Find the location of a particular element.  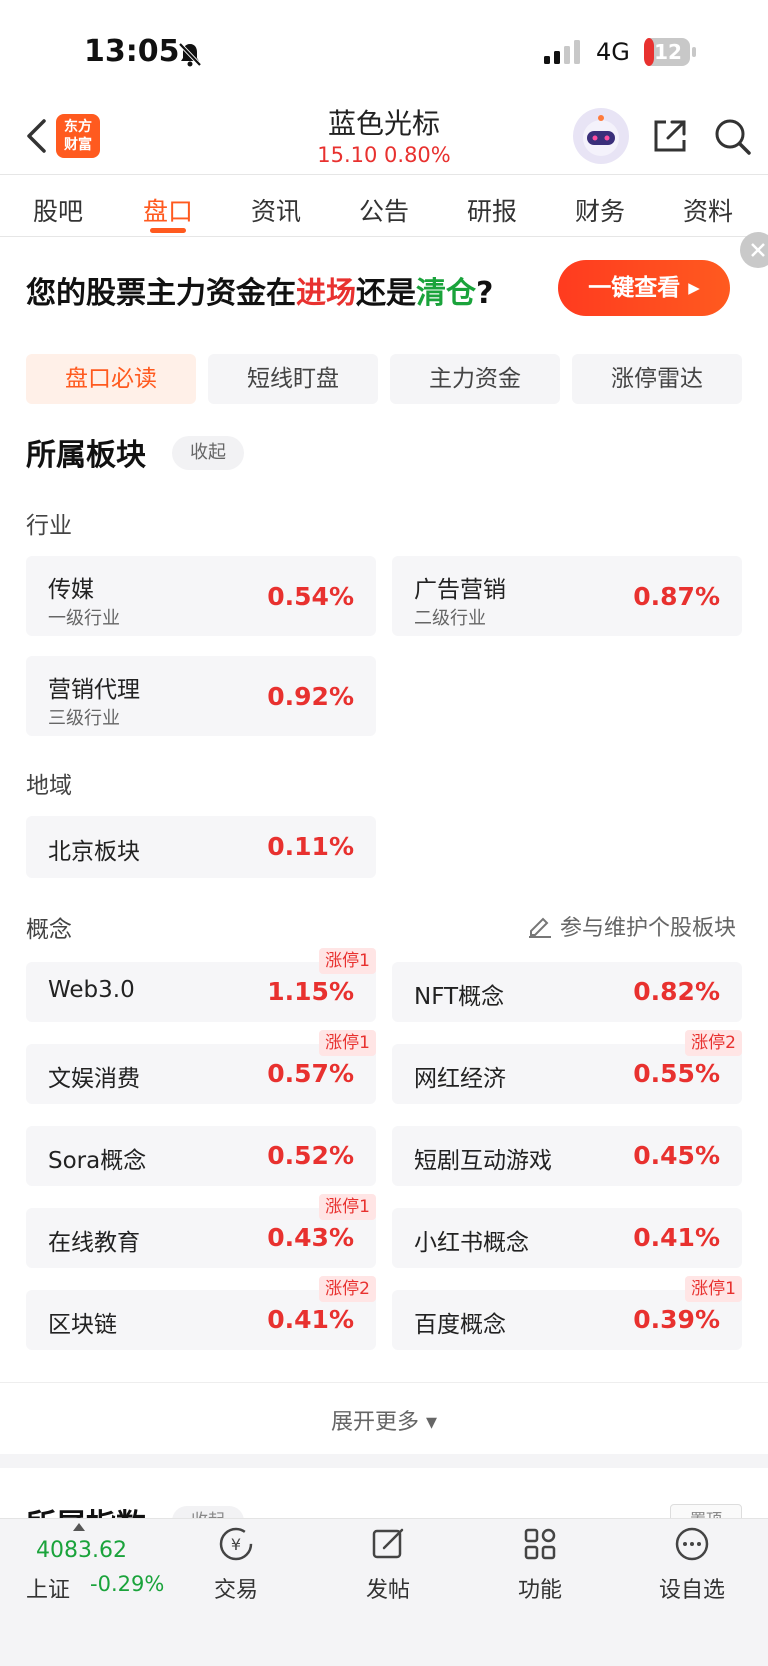

sector-name: 营销代理 is located at coordinates (94, 690).